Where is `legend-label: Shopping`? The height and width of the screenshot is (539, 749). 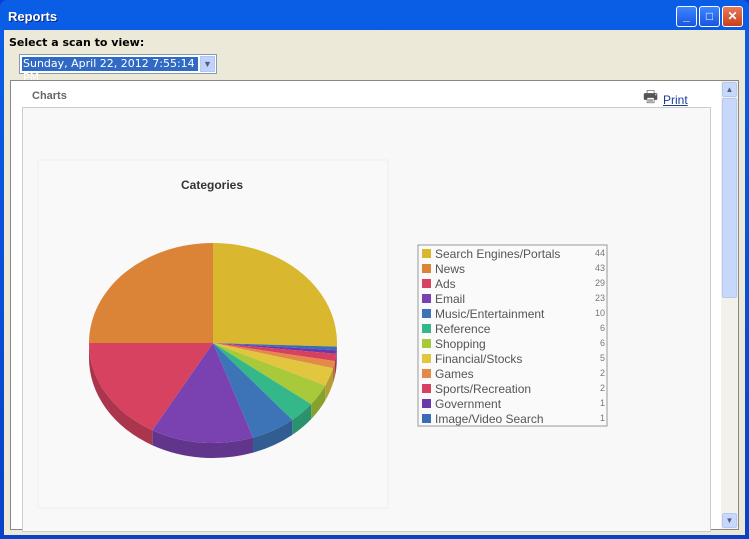
legend-label: Shopping is located at coordinates (460, 344).